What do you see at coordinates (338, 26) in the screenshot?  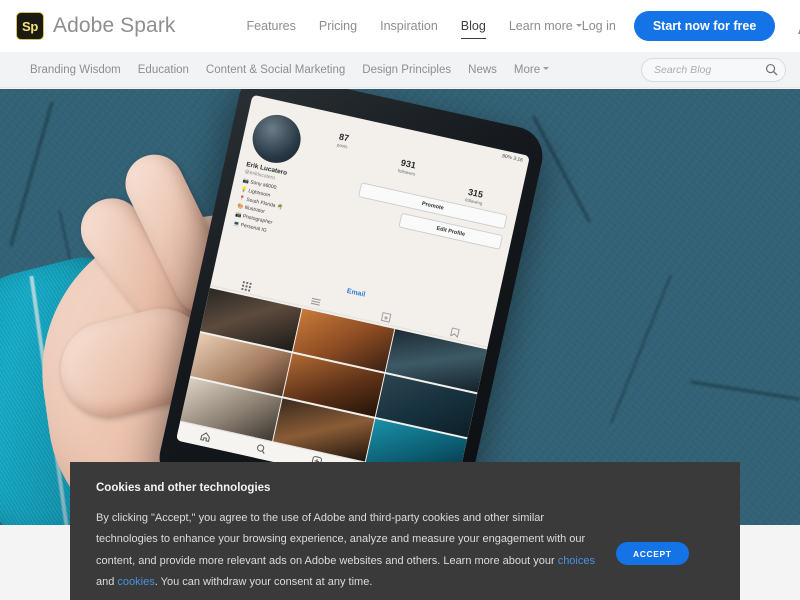 I see `nav-item-pricing: Pricing` at bounding box center [338, 26].